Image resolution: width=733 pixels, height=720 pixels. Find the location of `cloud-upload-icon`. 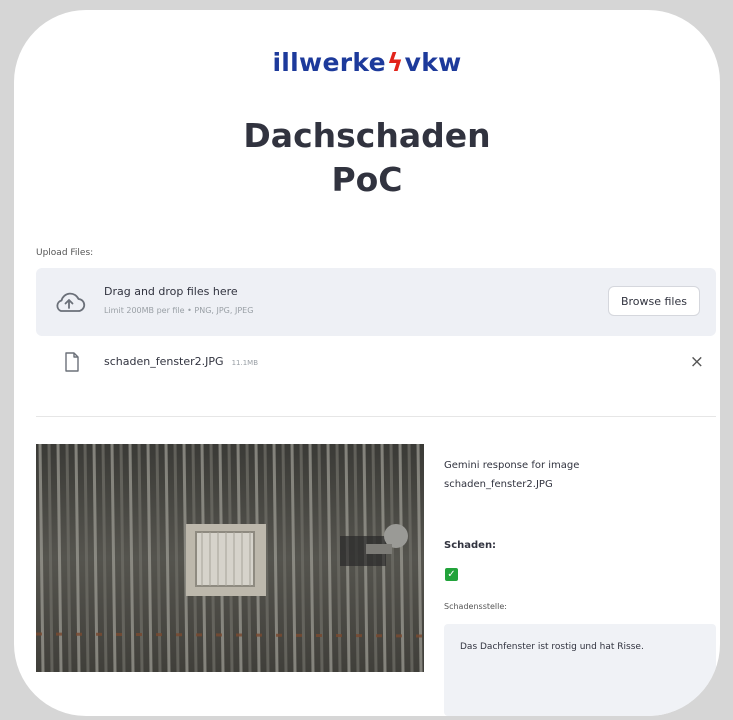

cloud-upload-icon is located at coordinates (71, 302).